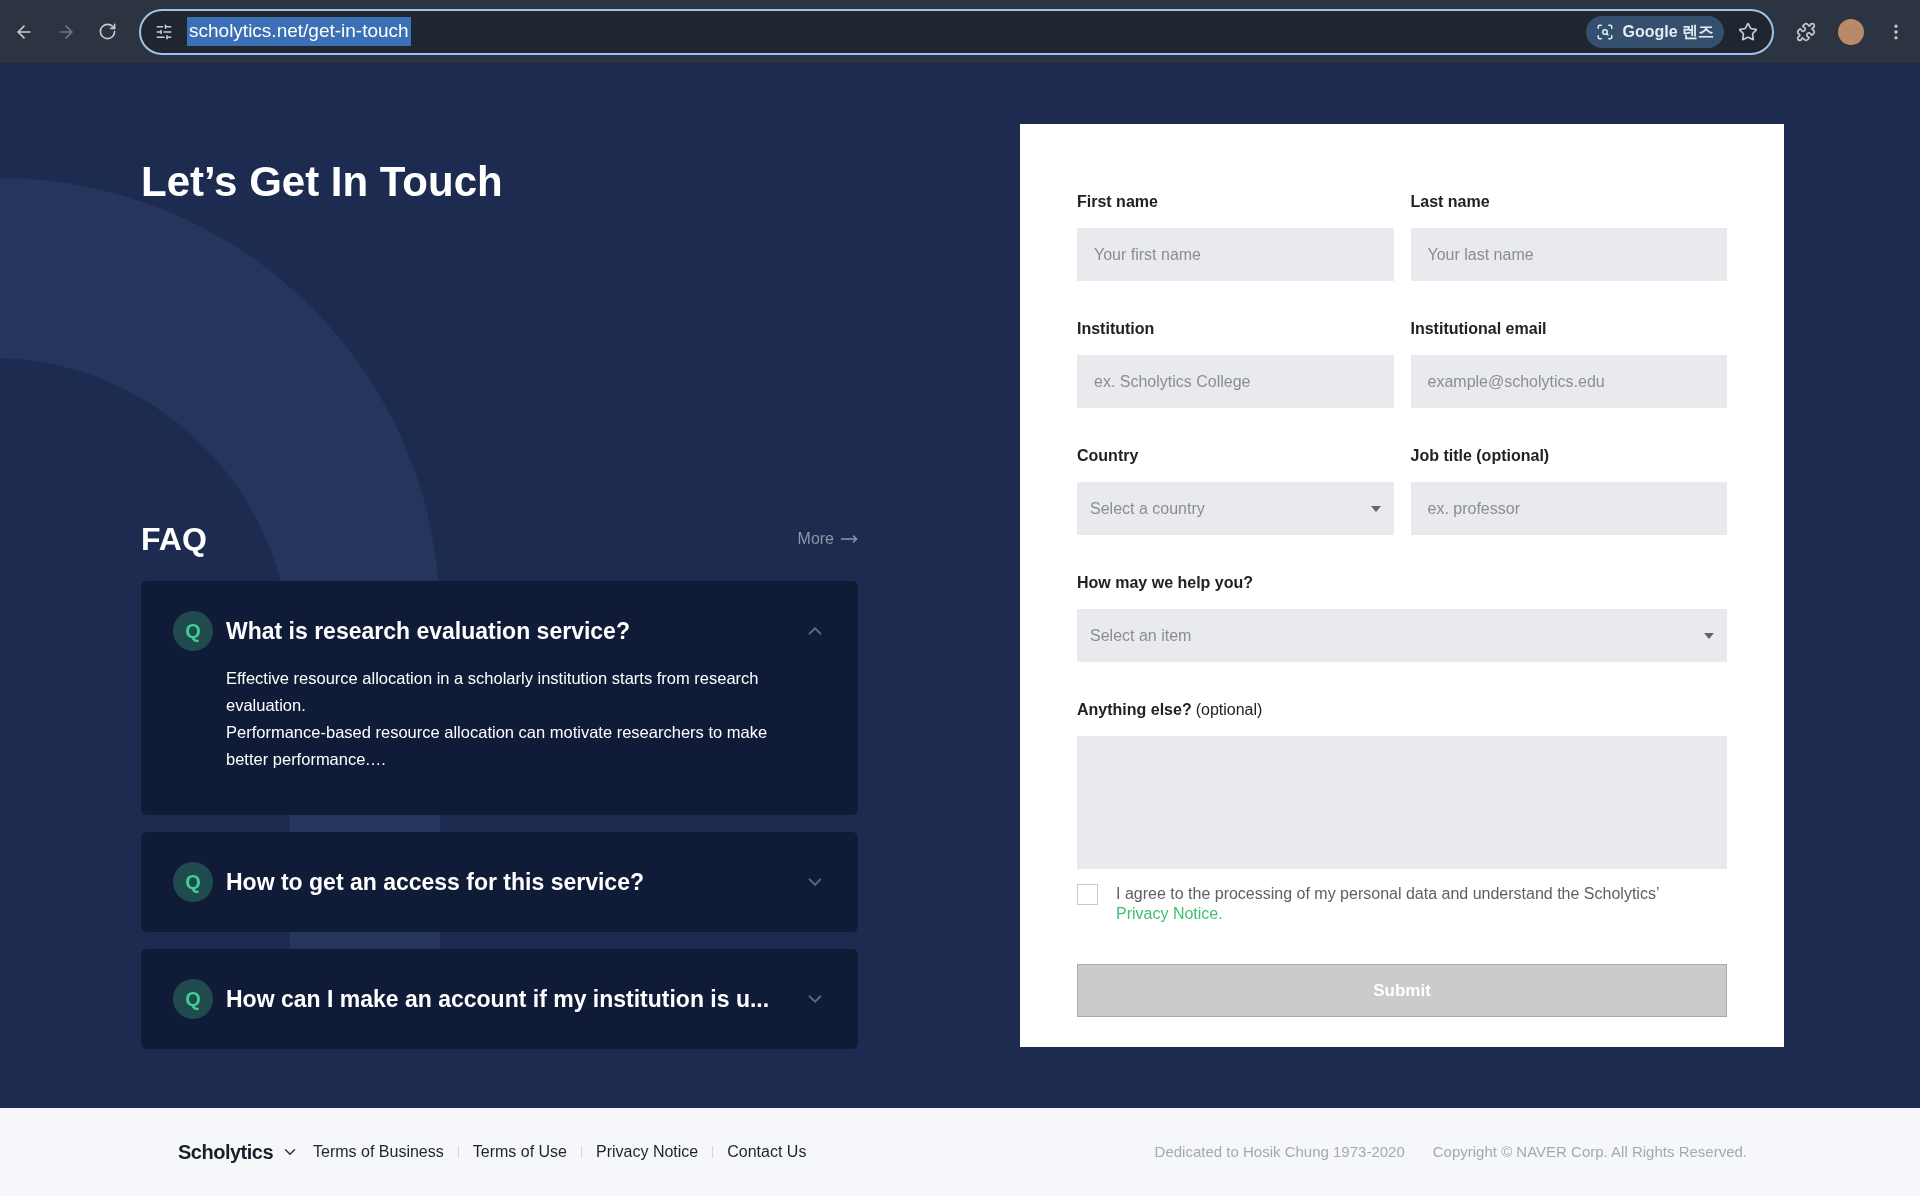 This screenshot has width=1920, height=1196. What do you see at coordinates (1748, 31) in the screenshot?
I see `bookmark-icon` at bounding box center [1748, 31].